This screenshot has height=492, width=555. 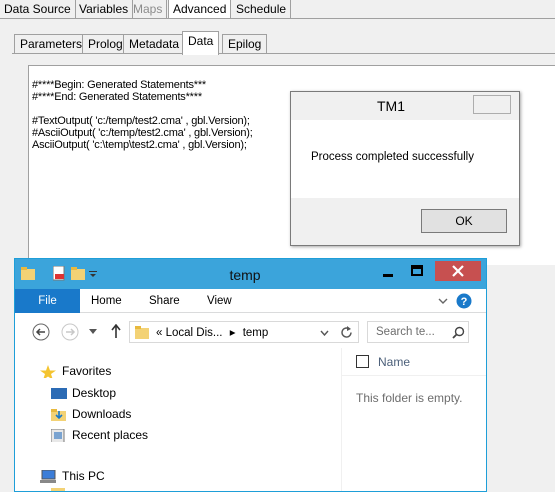 I want to click on tab-variables: Variables, so click(x=104, y=9).